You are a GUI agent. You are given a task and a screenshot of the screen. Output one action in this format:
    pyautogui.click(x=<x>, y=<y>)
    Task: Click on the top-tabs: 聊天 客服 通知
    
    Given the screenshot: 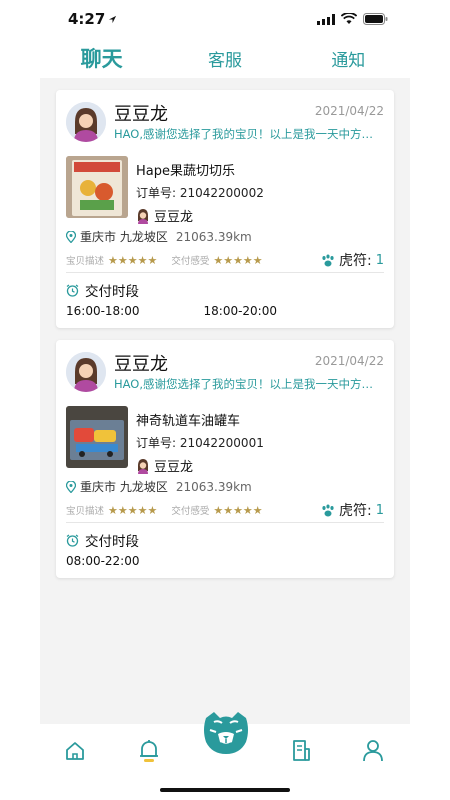 What is the action you would take?
    pyautogui.click(x=225, y=58)
    